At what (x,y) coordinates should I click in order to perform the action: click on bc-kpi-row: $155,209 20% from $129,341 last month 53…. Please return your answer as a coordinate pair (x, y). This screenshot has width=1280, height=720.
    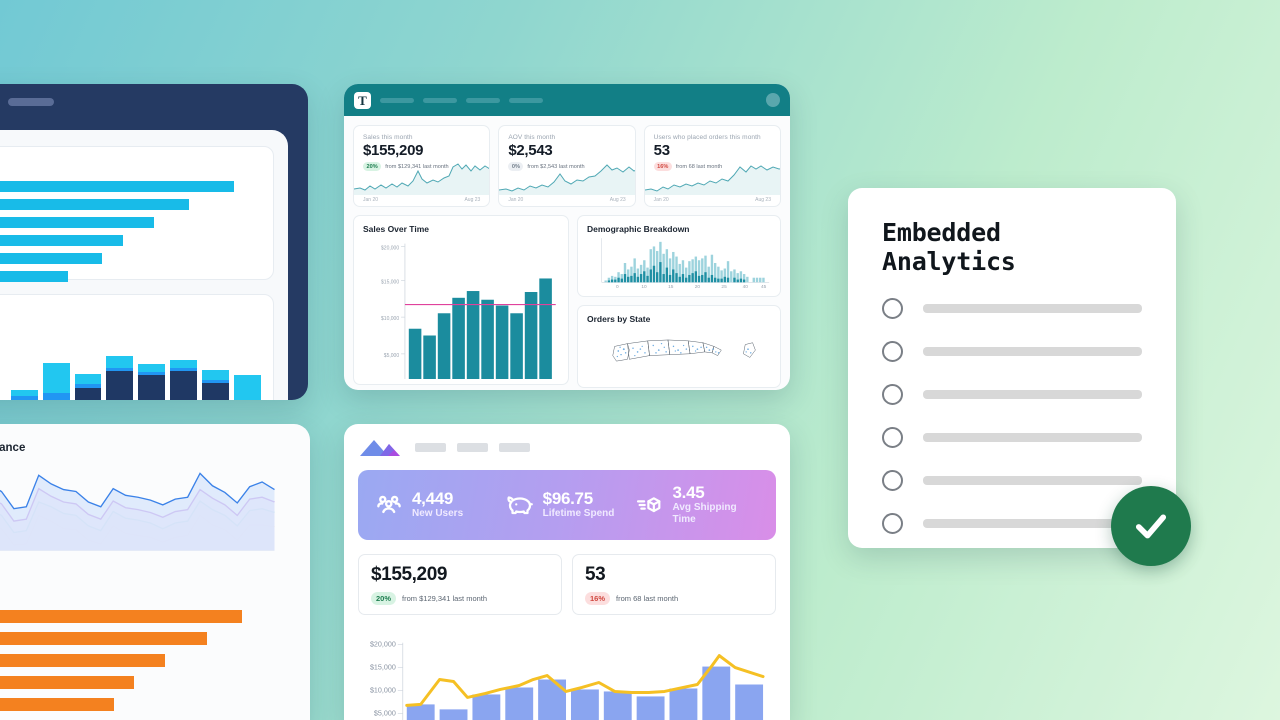
    Looking at the image, I should click on (567, 584).